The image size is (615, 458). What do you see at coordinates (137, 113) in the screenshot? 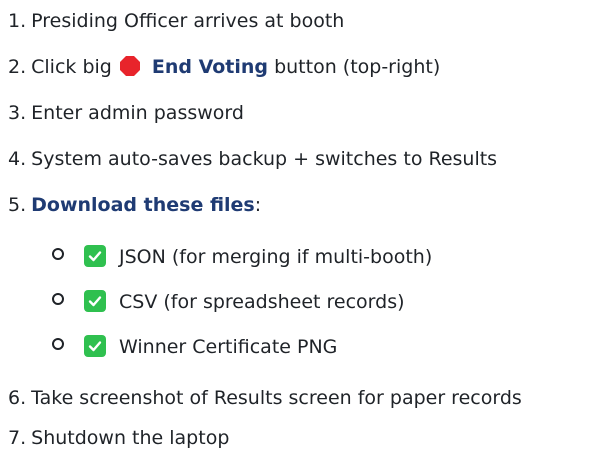
I see `step-text: Enter admin password` at bounding box center [137, 113].